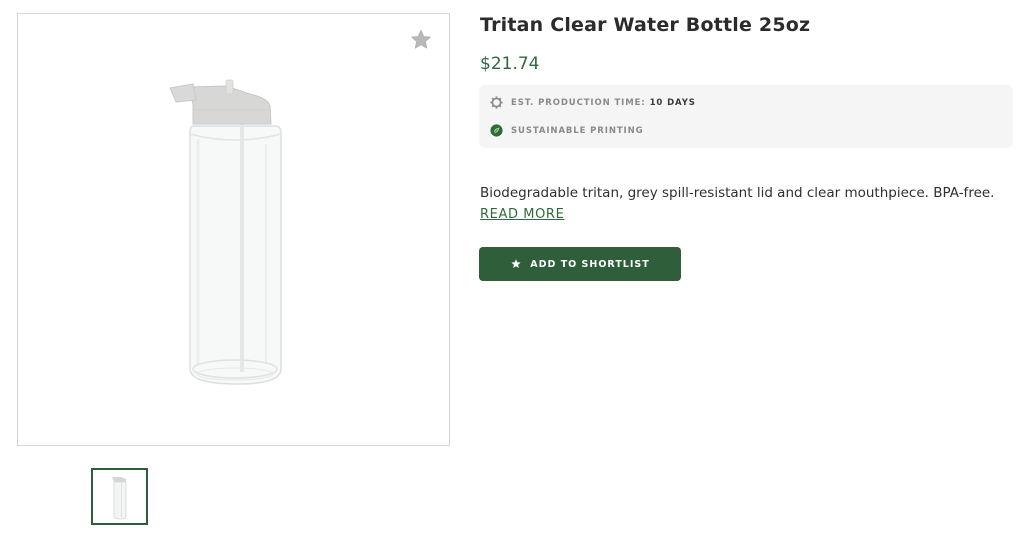 The image size is (1024, 539). Describe the element at coordinates (645, 25) in the screenshot. I see `product-title: Tritan Clear Water Bottle 25oz` at that location.